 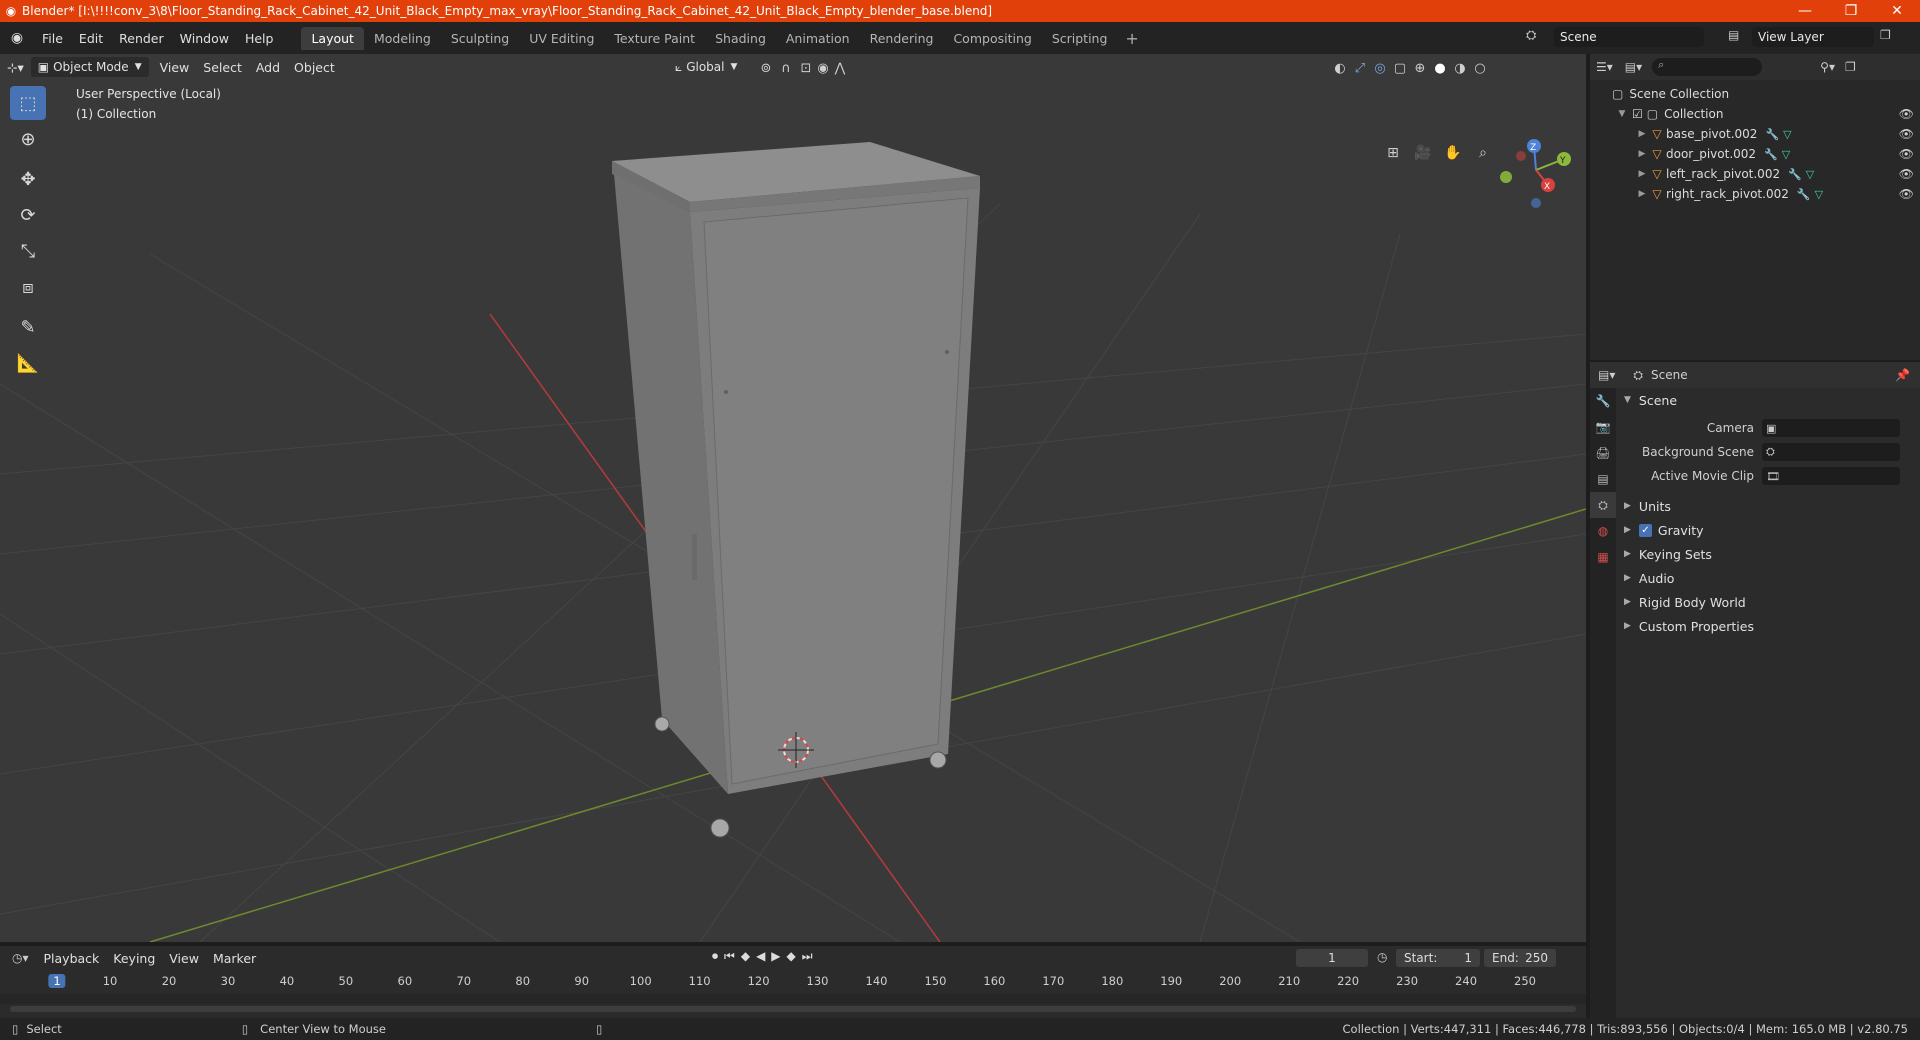 What do you see at coordinates (332, 38) in the screenshot?
I see `tab-layout: Layout` at bounding box center [332, 38].